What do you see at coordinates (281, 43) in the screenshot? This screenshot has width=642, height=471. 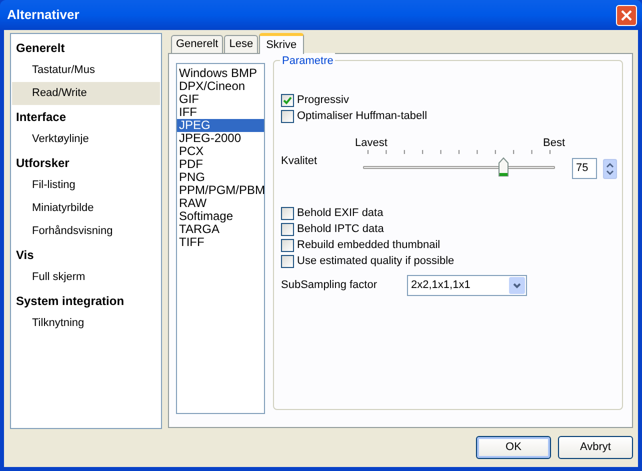 I see `tab: Skrive` at bounding box center [281, 43].